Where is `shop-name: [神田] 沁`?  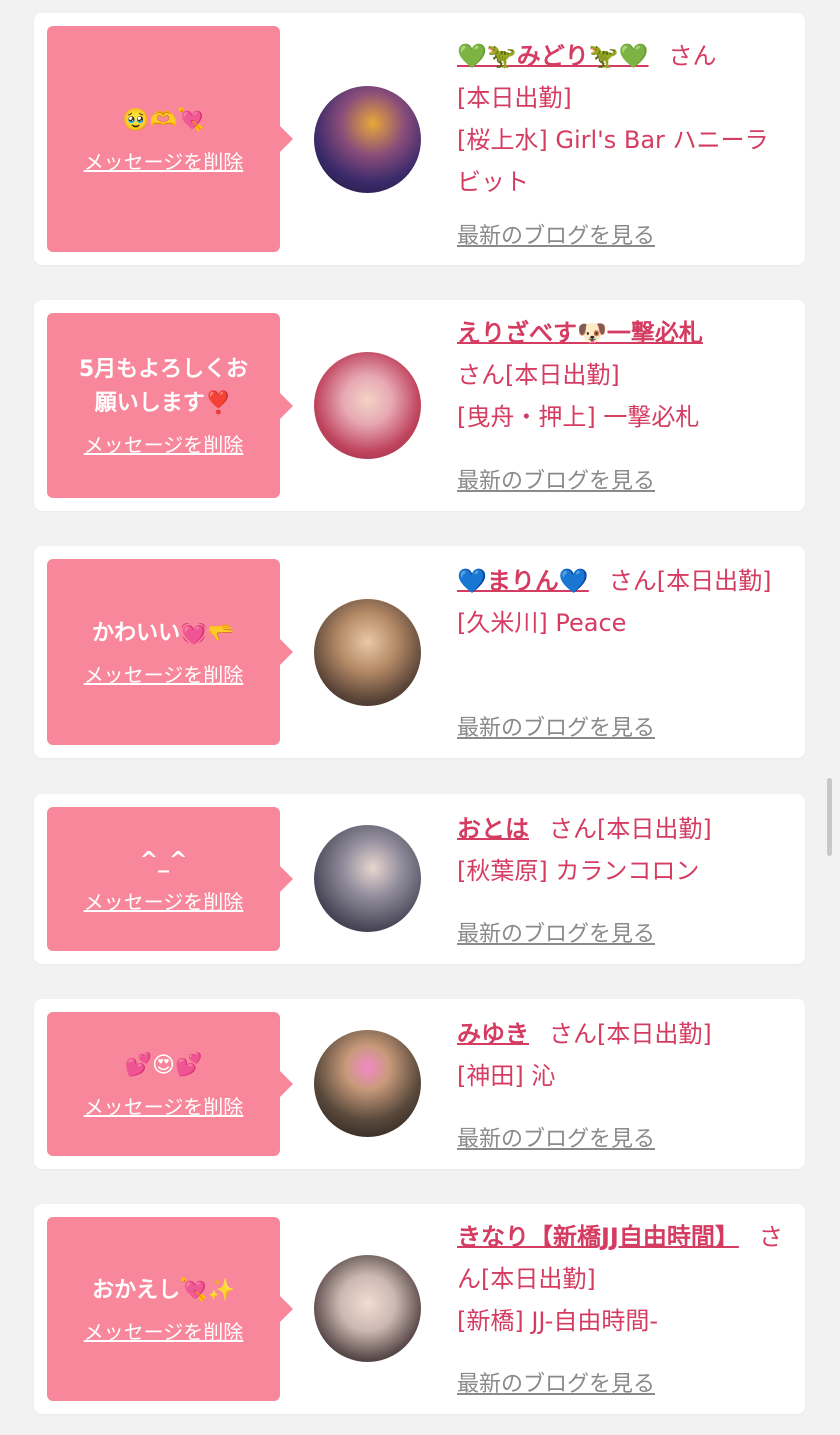
shop-name: [神田] 沁 is located at coordinates (506, 1076).